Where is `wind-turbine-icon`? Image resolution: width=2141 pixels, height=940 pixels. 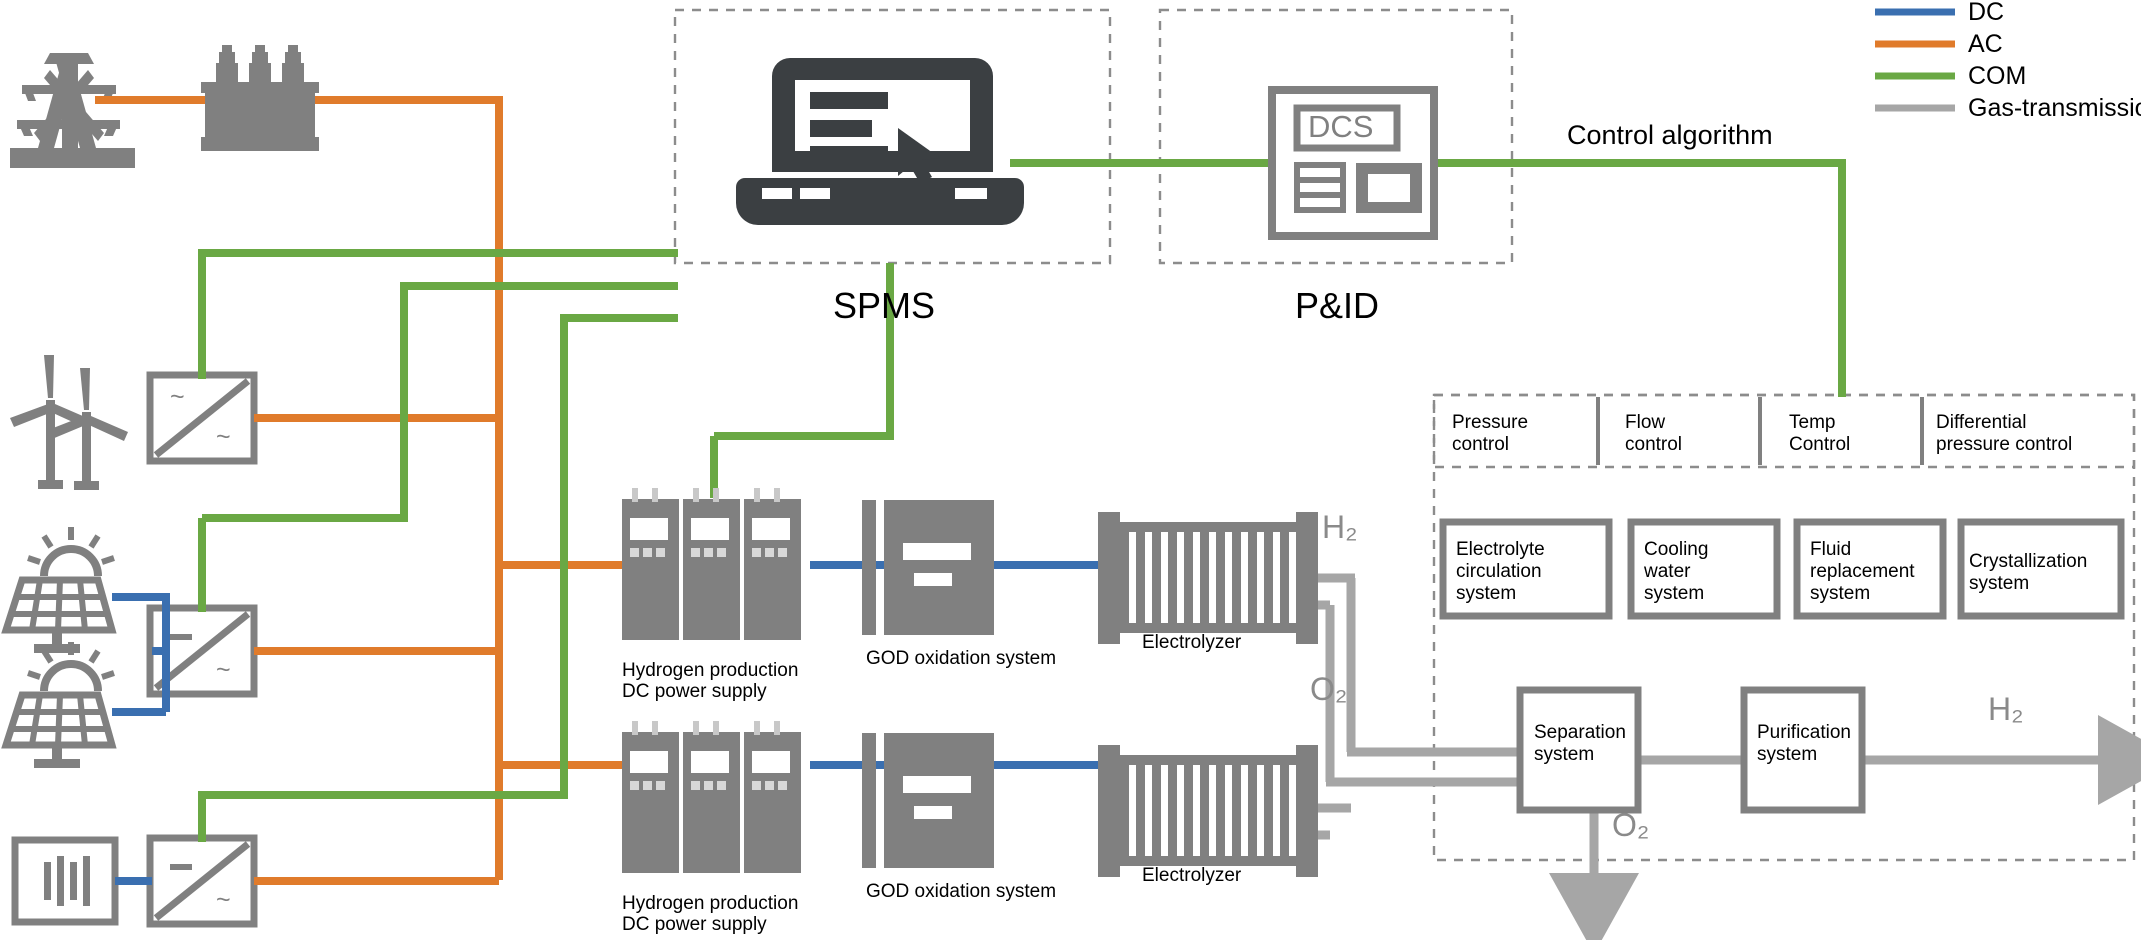 wind-turbine-icon is located at coordinates (69, 422).